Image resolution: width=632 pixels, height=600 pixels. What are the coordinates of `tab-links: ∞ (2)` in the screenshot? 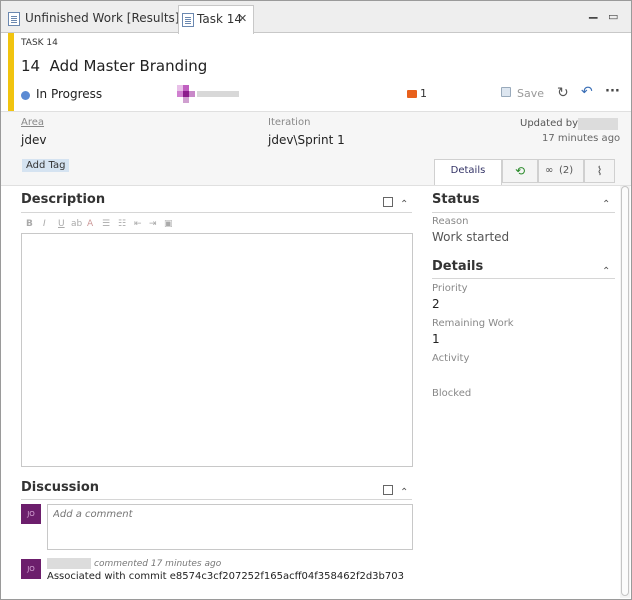 It's located at (561, 171).